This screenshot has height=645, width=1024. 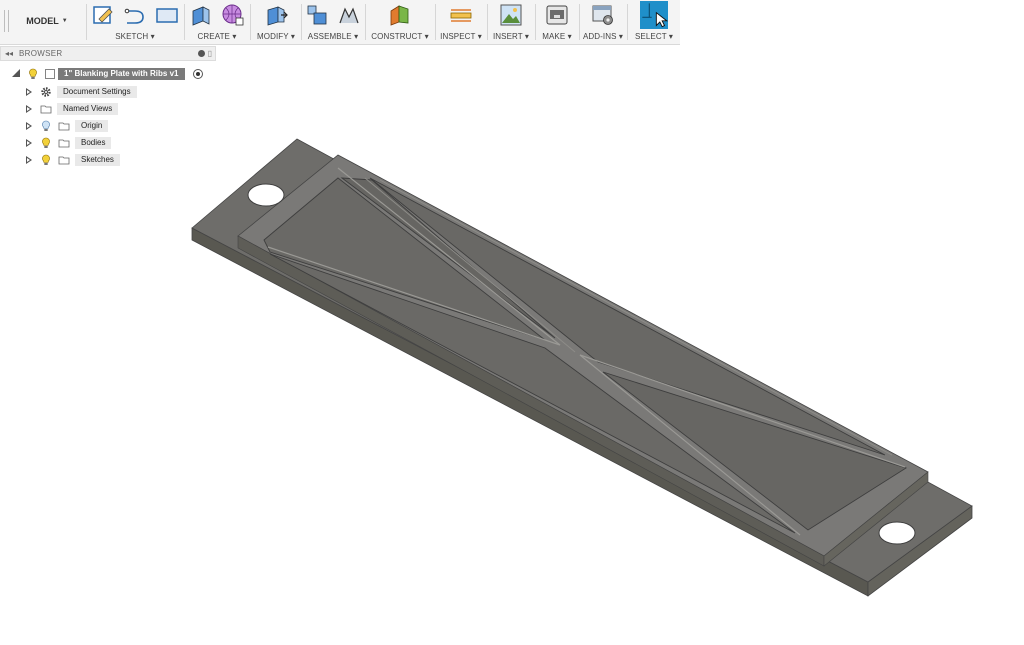 What do you see at coordinates (333, 22) in the screenshot?
I see `toolbar-group-assemble: ASSEMBLE ▾` at bounding box center [333, 22].